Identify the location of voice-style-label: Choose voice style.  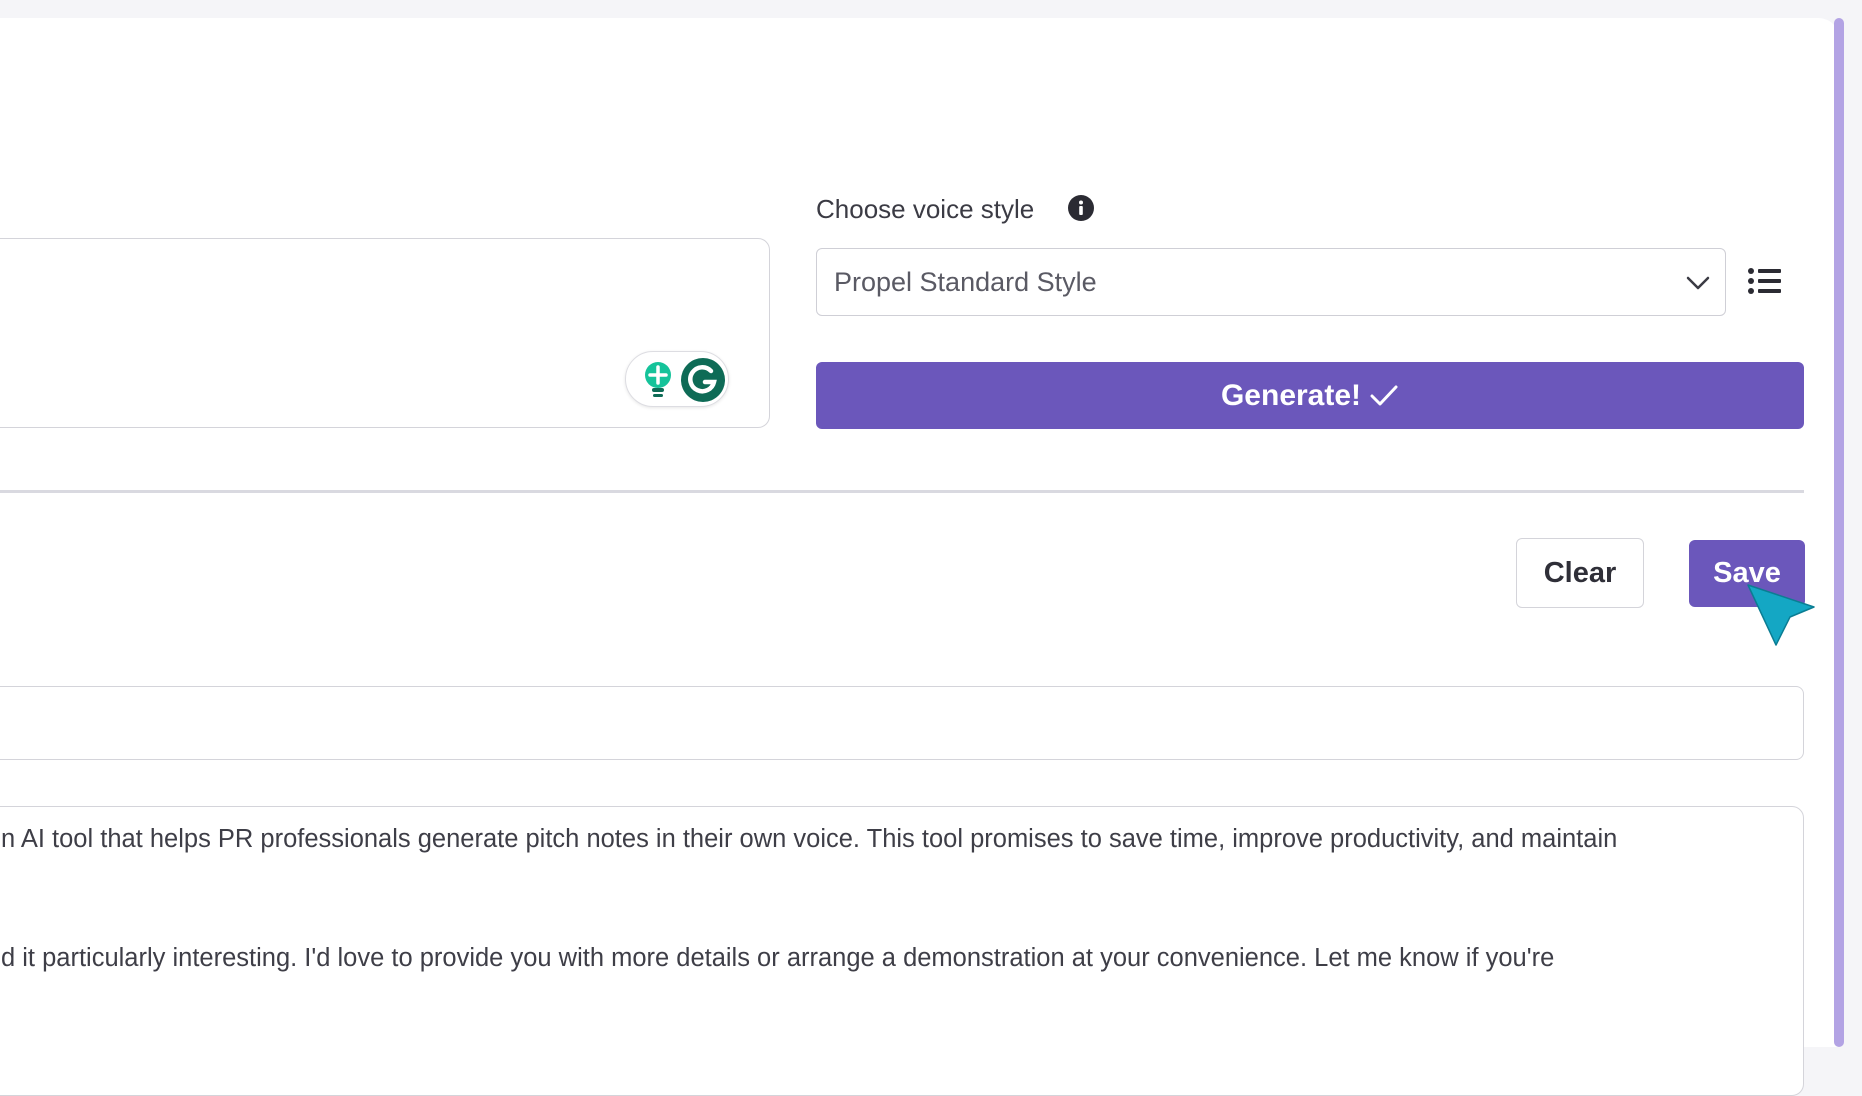
(925, 209).